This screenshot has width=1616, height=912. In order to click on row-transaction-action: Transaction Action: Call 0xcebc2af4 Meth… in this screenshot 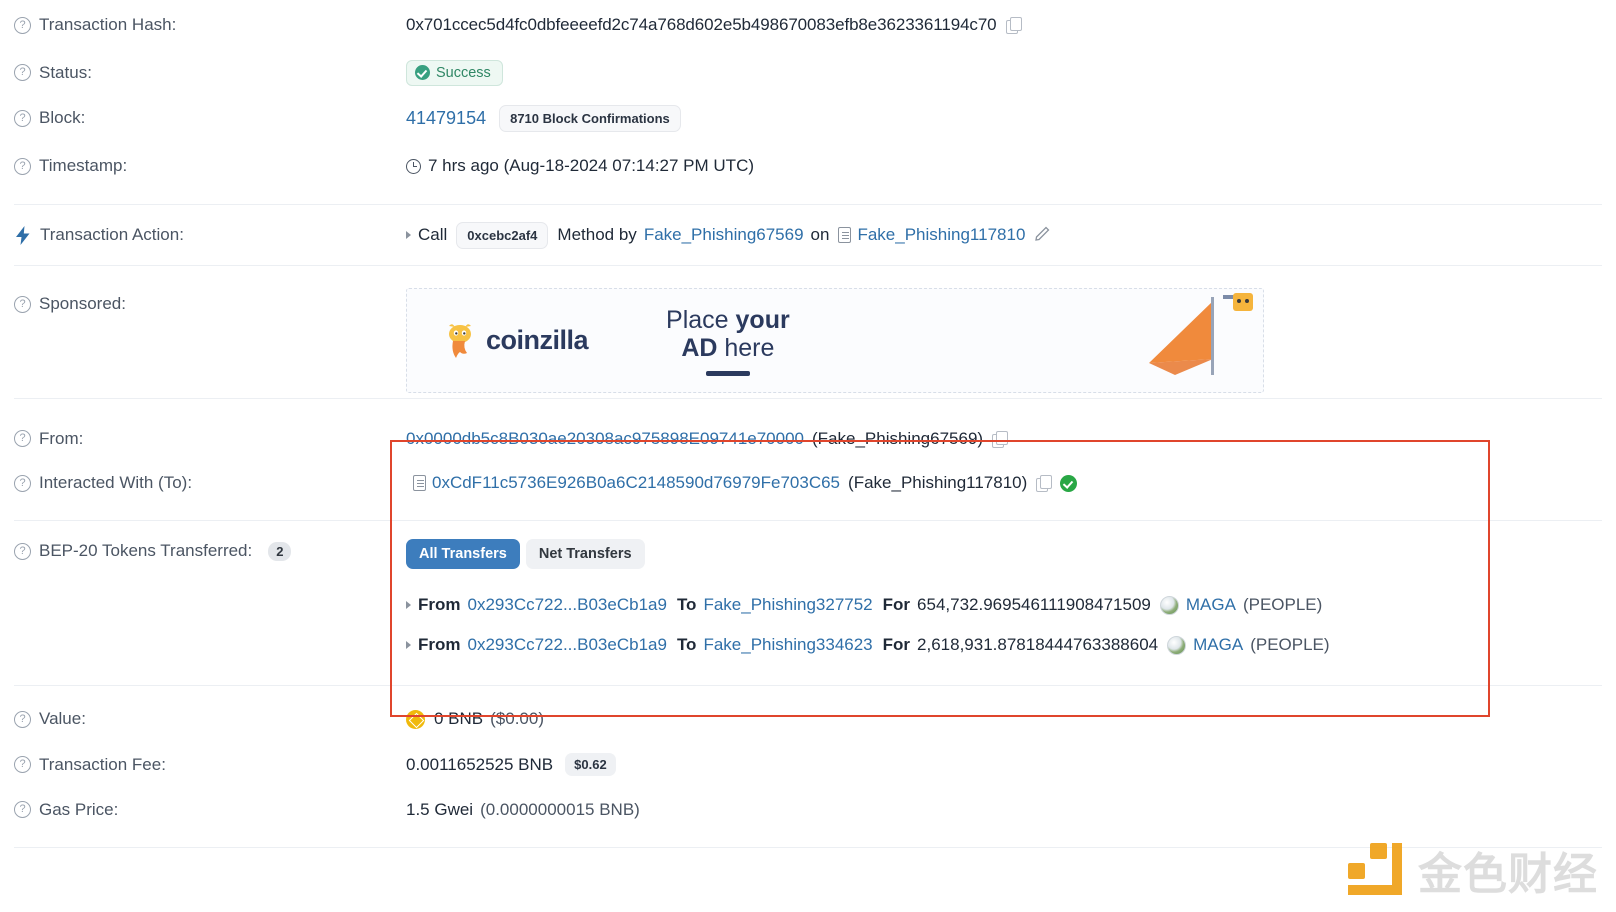, I will do `click(808, 235)`.